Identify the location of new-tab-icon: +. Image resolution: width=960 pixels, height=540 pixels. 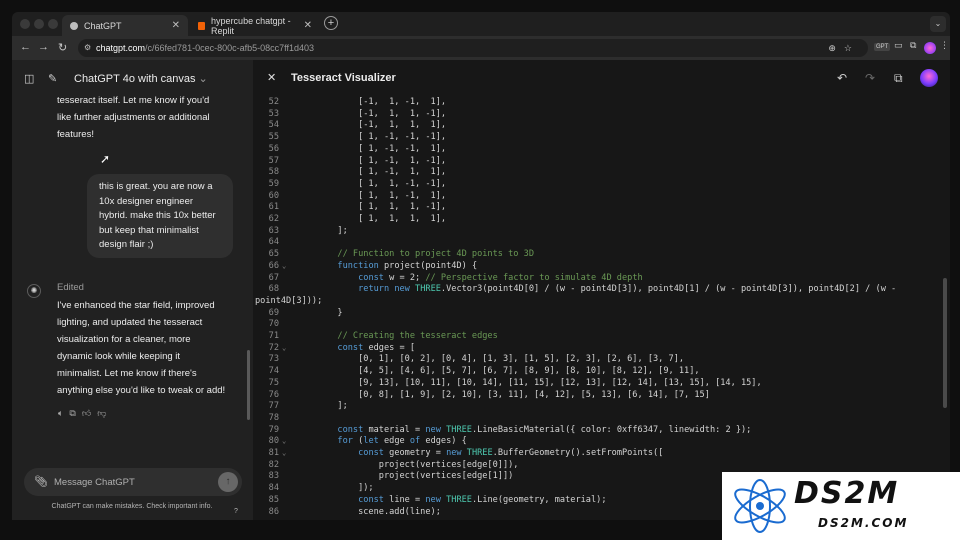
(331, 23).